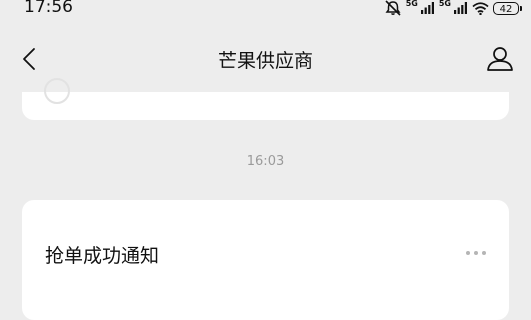 This screenshot has width=531, height=320. Describe the element at coordinates (453, 9) in the screenshot. I see `status-icons: 5G 5G 42` at that location.